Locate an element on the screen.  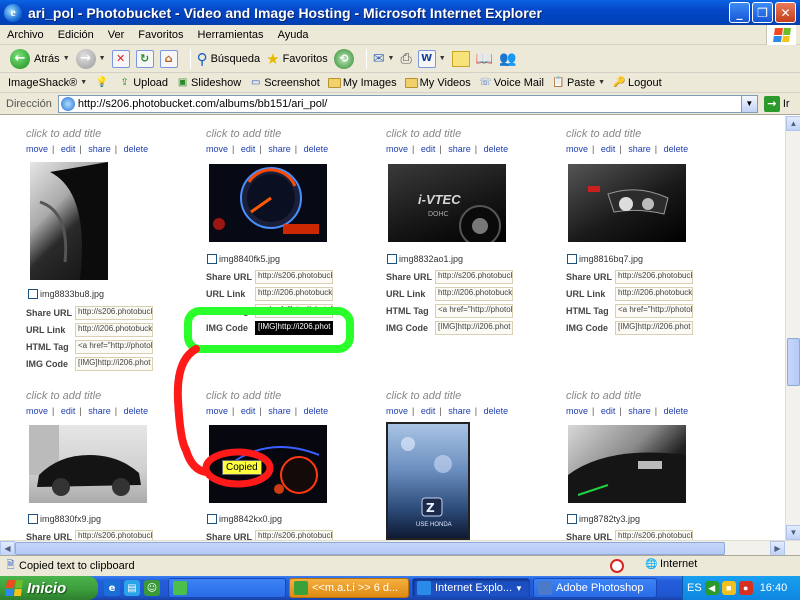
research-button: 📖 is located at coordinates (484, 58).